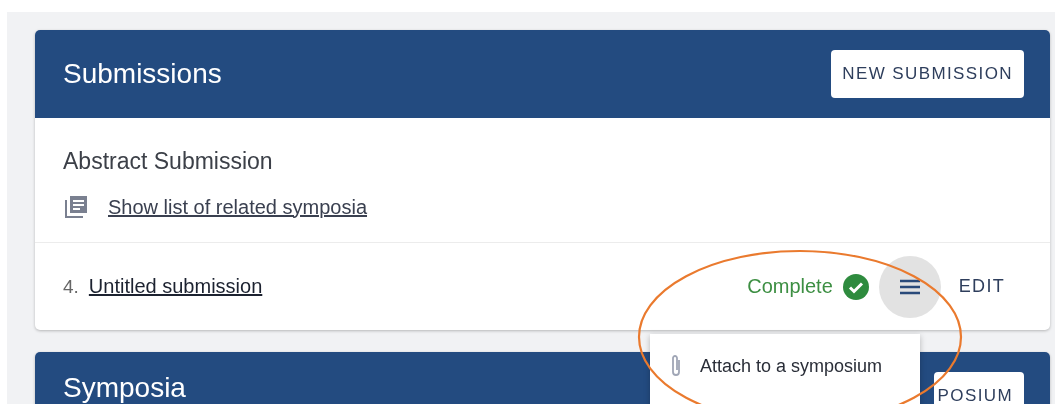  What do you see at coordinates (71, 286) in the screenshot?
I see `item-number: 4.` at bounding box center [71, 286].